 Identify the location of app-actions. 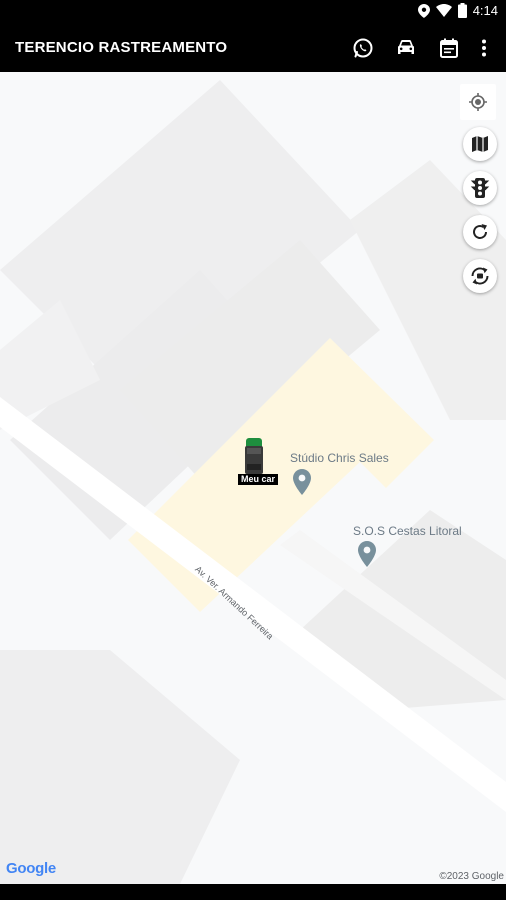
(419, 48).